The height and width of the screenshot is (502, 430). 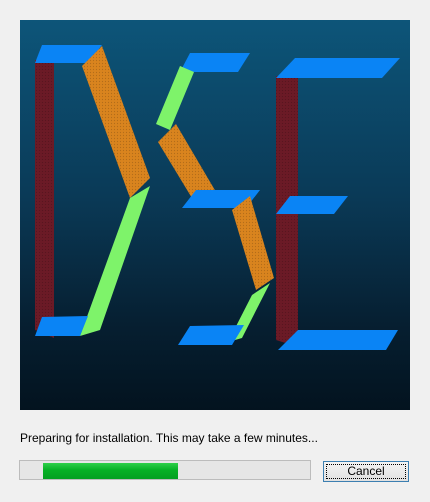 I want to click on progress-bar, so click(x=165, y=470).